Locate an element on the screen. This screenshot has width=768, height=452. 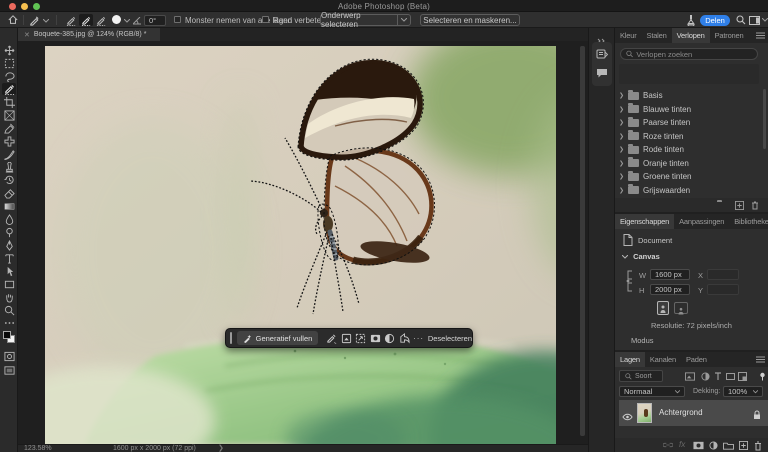
angle-field: 0° is located at coordinates (155, 20).